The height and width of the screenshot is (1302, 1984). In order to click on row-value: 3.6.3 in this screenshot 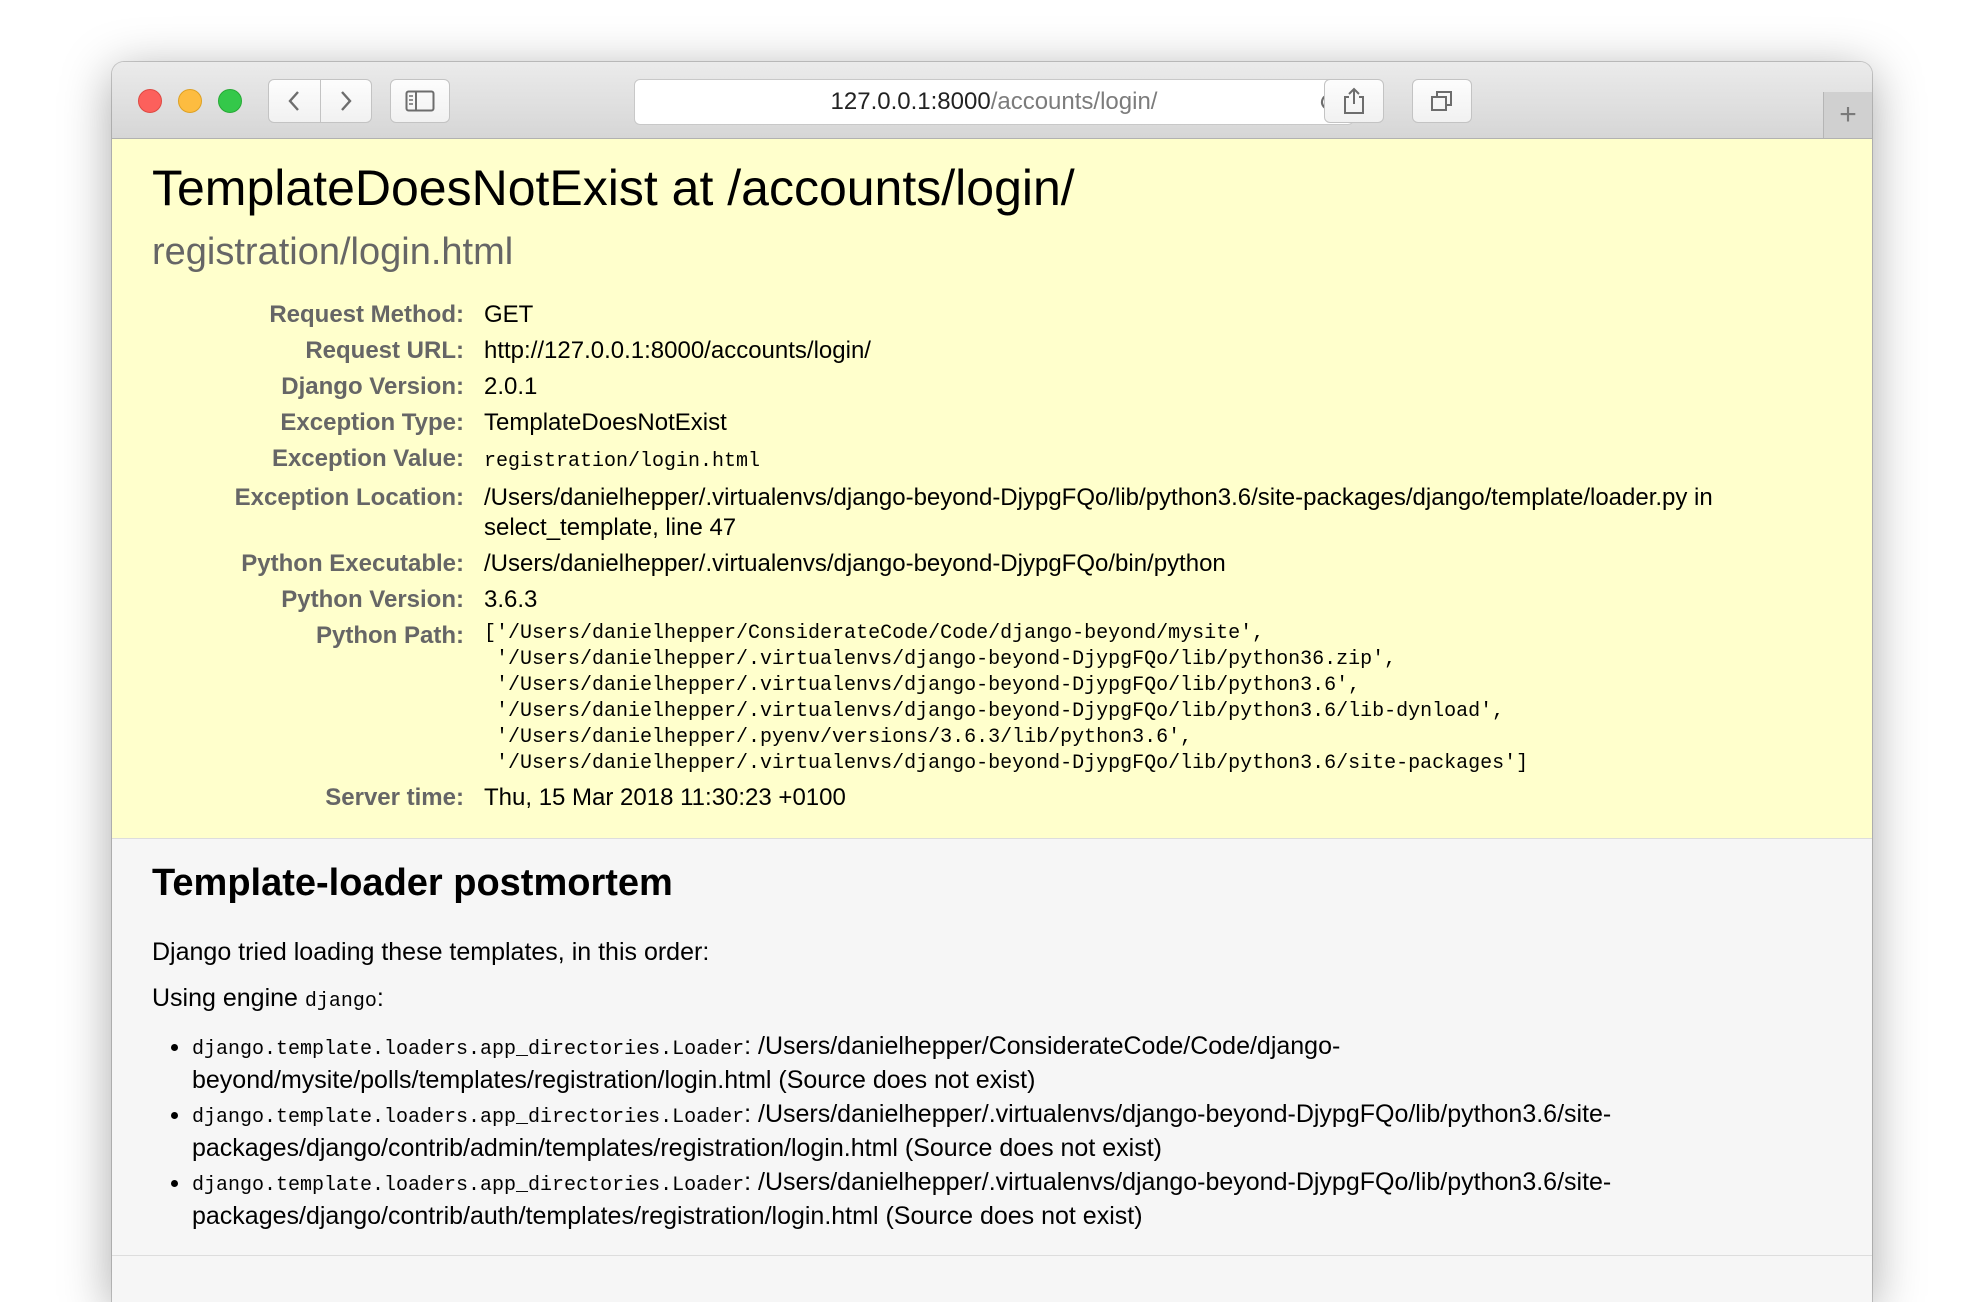, I will do `click(511, 599)`.